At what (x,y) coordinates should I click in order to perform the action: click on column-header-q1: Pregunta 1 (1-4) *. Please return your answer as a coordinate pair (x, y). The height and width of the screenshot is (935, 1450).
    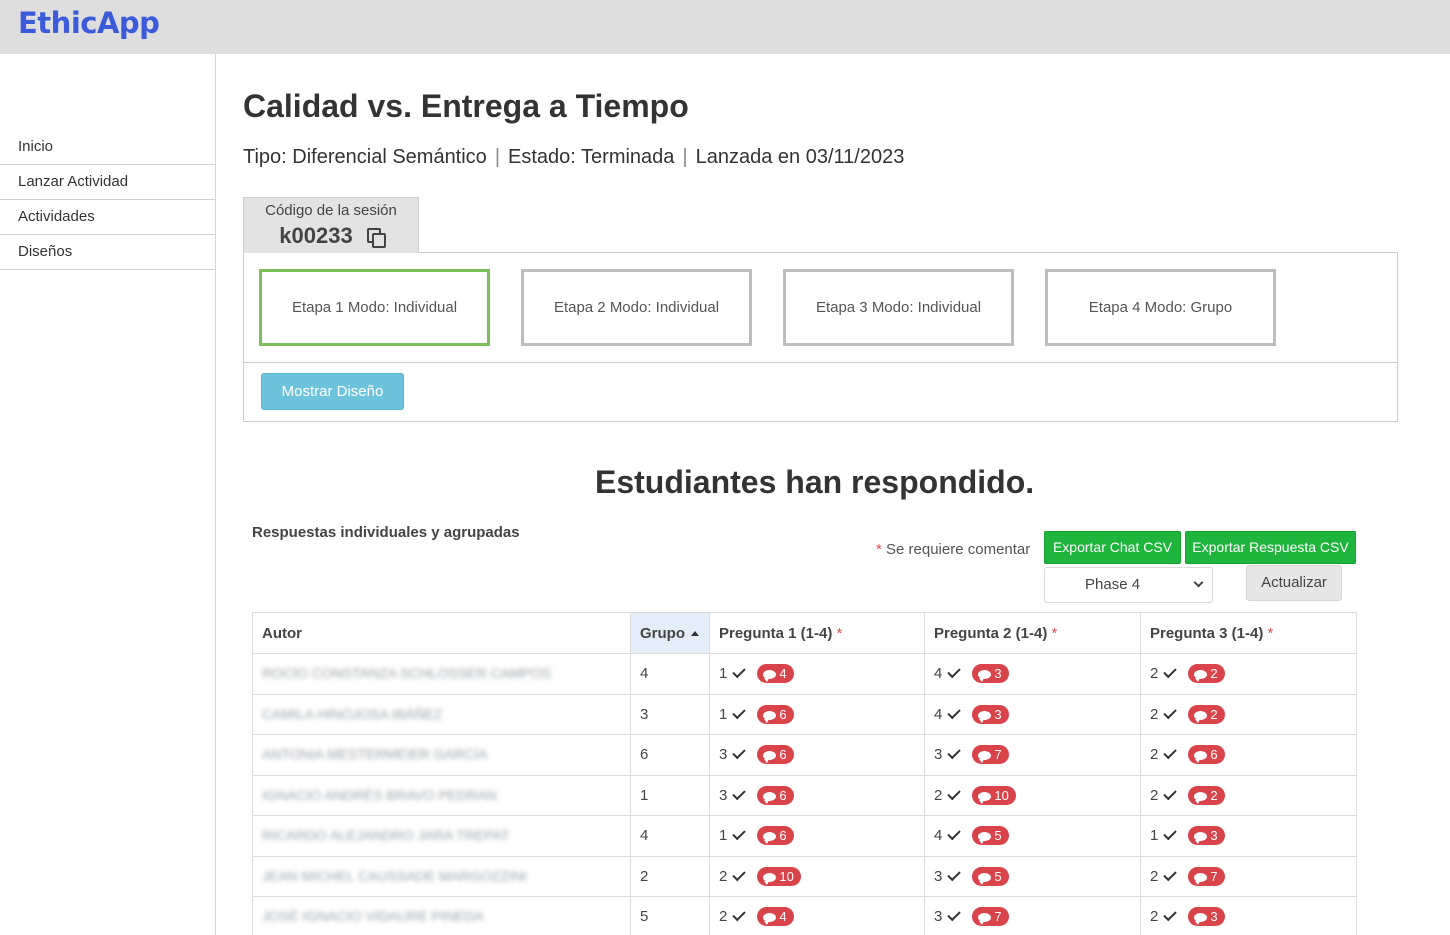
    Looking at the image, I should click on (817, 633).